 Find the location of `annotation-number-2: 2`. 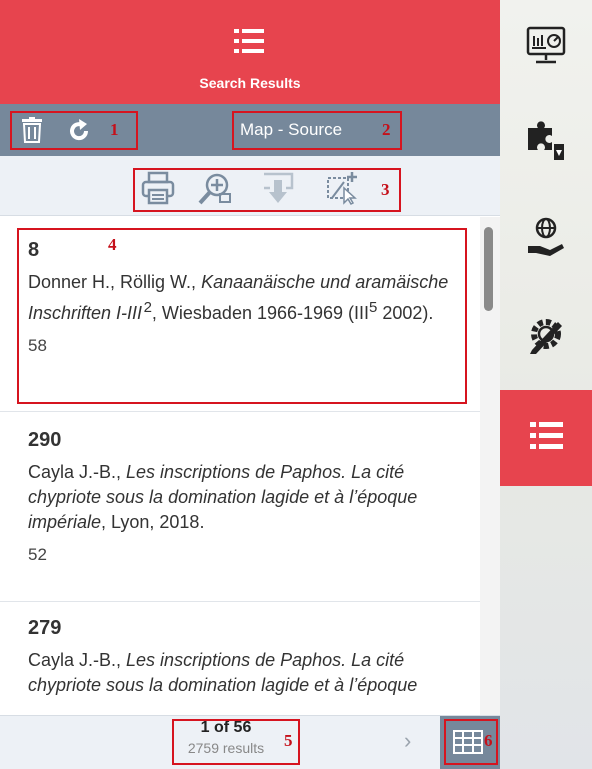

annotation-number-2: 2 is located at coordinates (386, 129).